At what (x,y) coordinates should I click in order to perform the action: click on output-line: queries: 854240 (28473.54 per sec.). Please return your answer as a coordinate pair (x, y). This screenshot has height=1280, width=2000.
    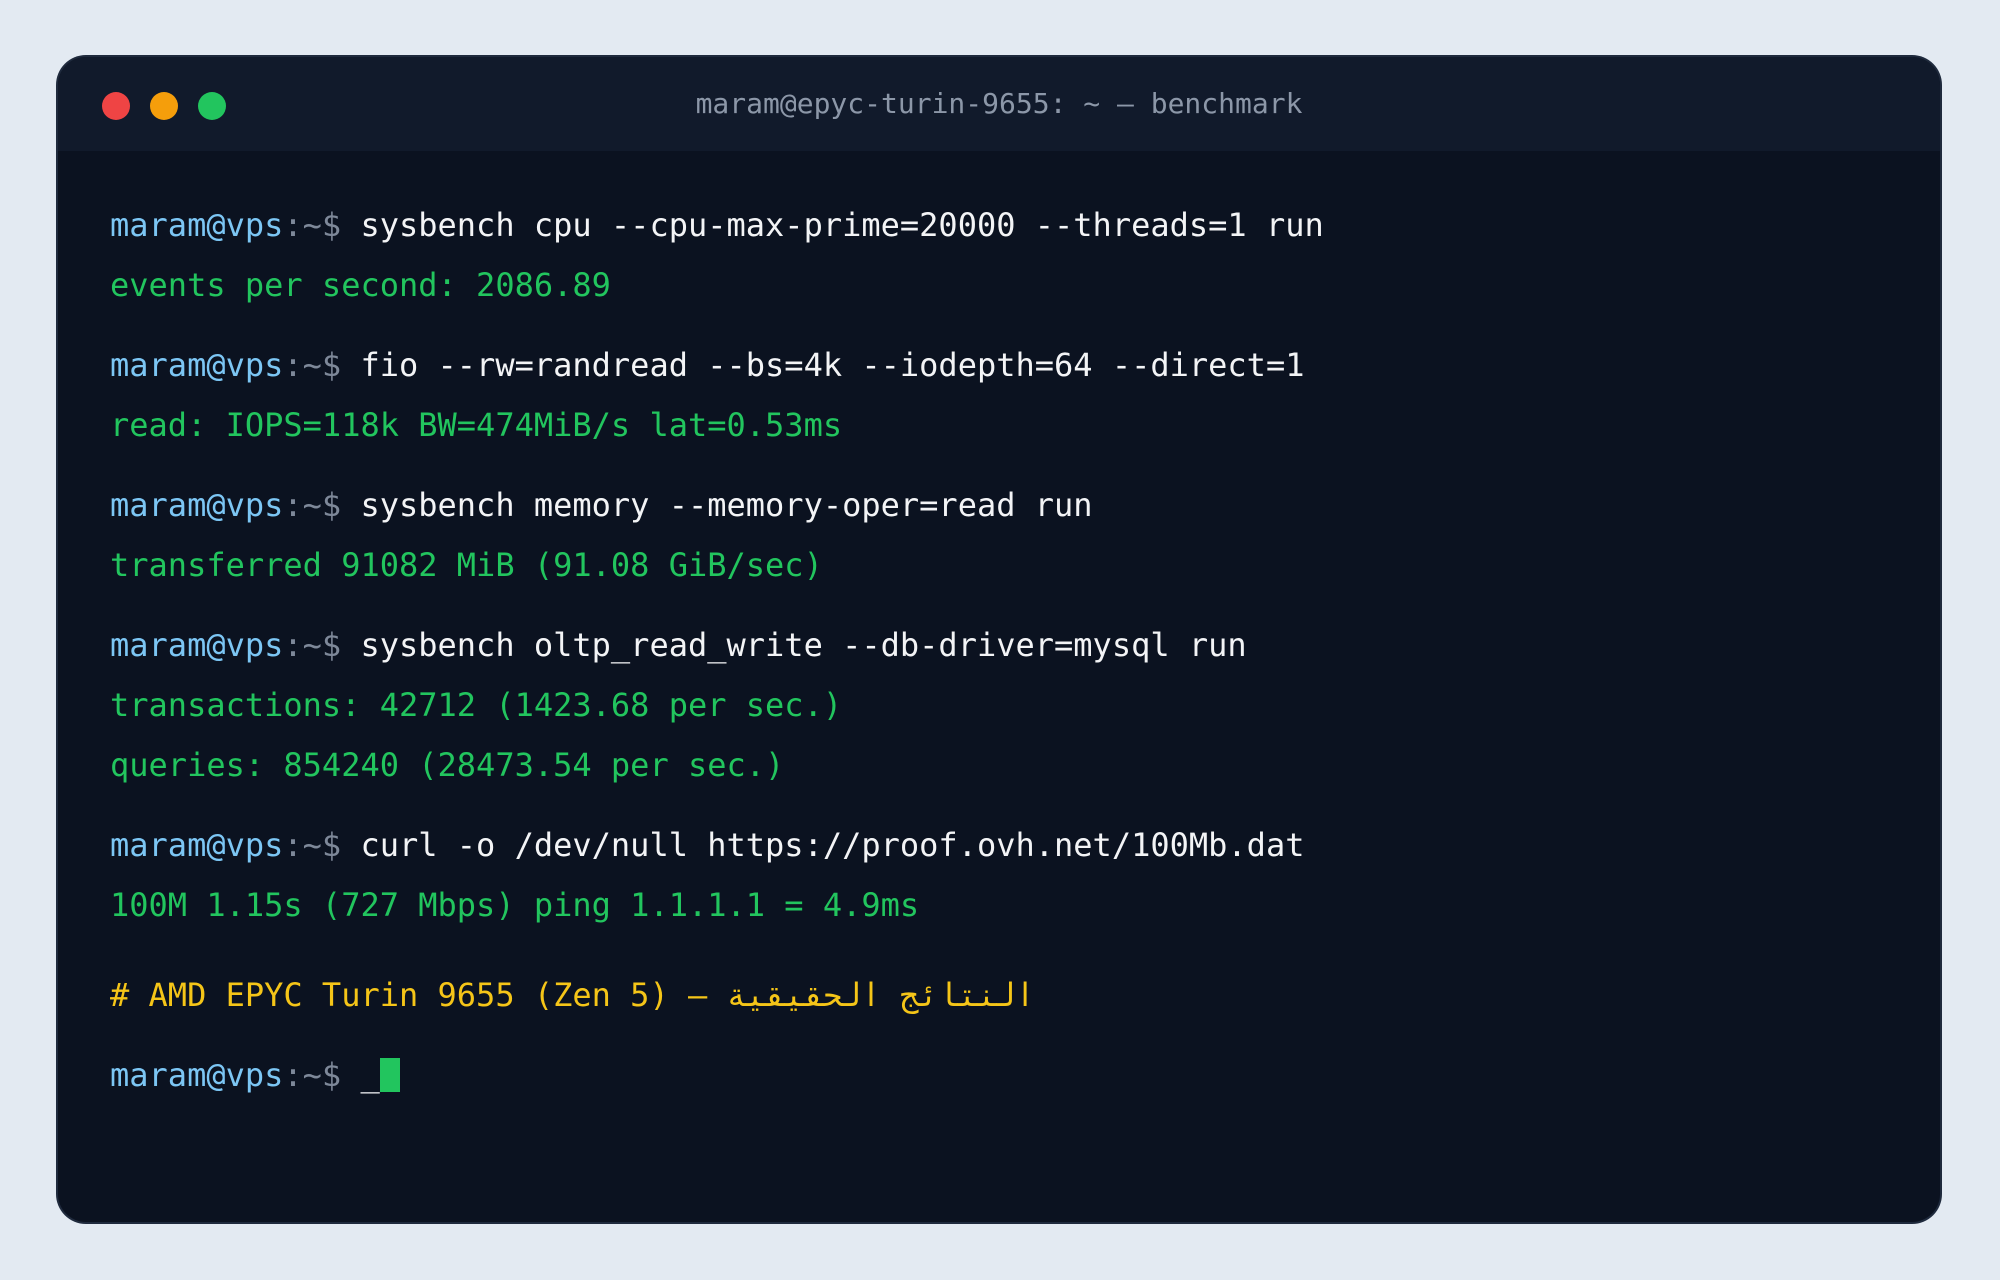
    Looking at the image, I should click on (447, 765).